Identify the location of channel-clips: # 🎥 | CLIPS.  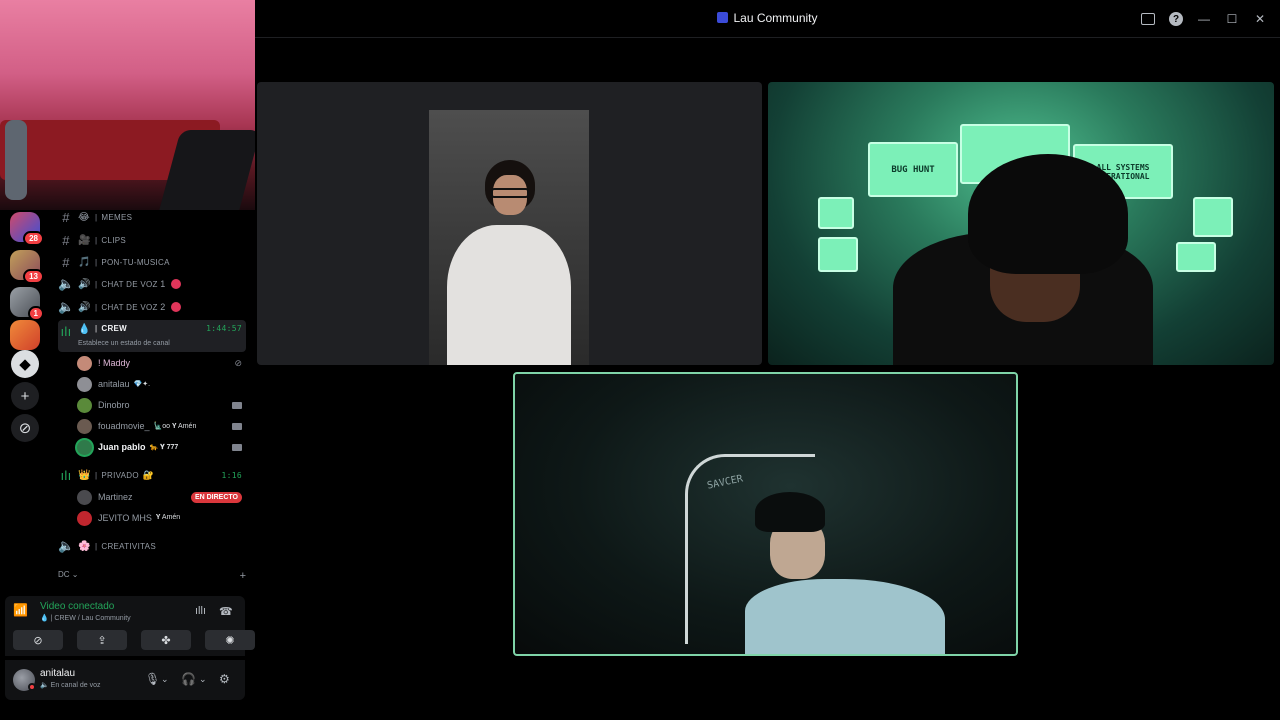
(152, 240).